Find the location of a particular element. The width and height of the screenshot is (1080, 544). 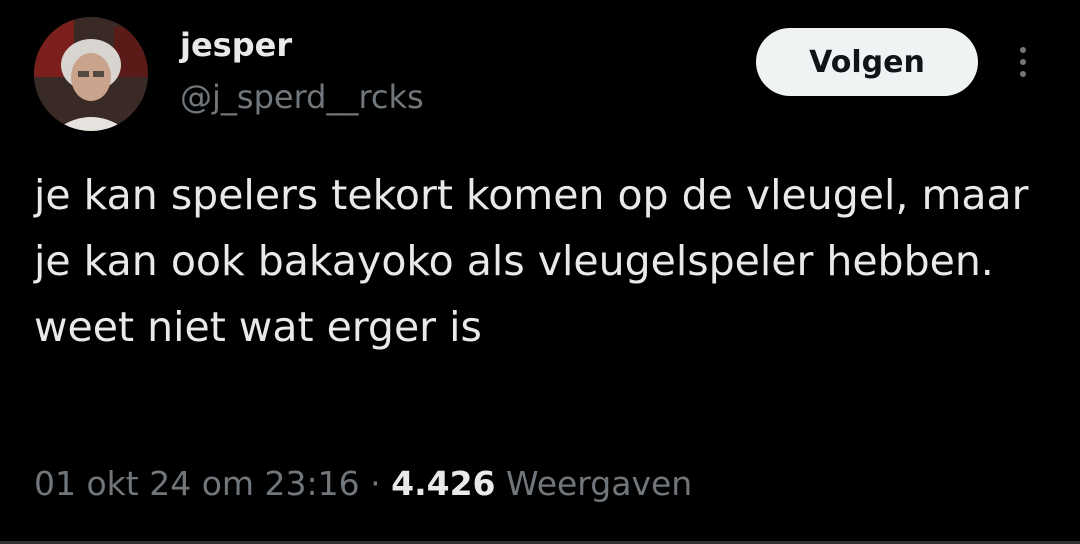

more-vertical-icon is located at coordinates (1023, 62).